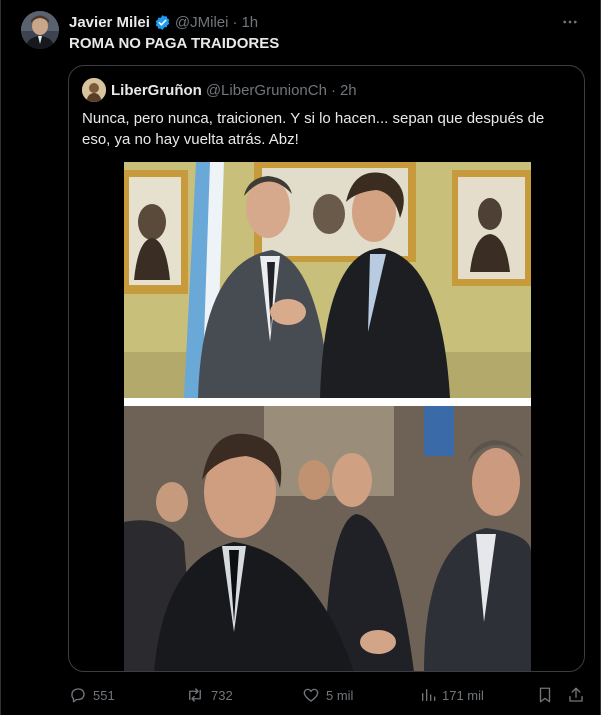 This screenshot has height=715, width=601. What do you see at coordinates (266, 90) in the screenshot?
I see `quoted-handle: @LiberGrunionCh` at bounding box center [266, 90].